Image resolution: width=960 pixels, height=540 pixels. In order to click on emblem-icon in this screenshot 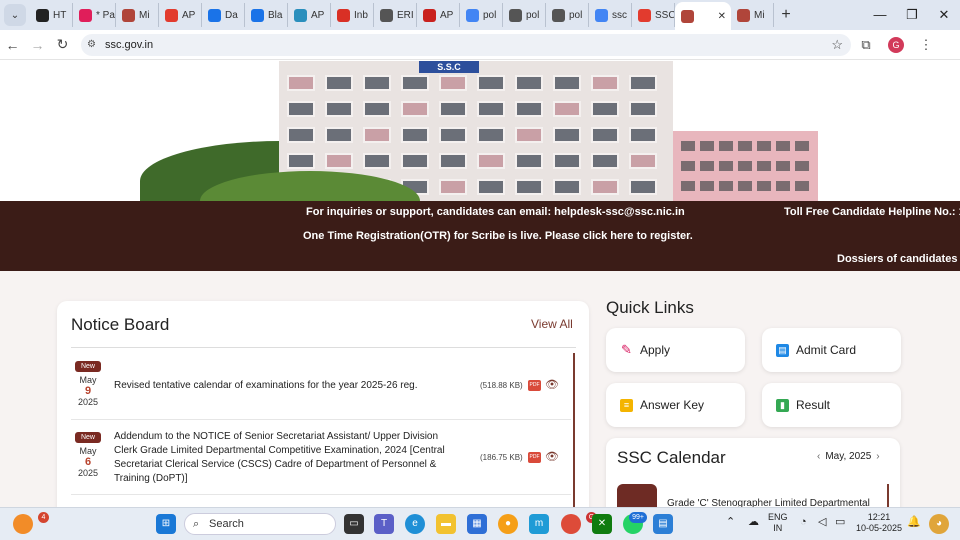, I will do `click(687, 16)`.